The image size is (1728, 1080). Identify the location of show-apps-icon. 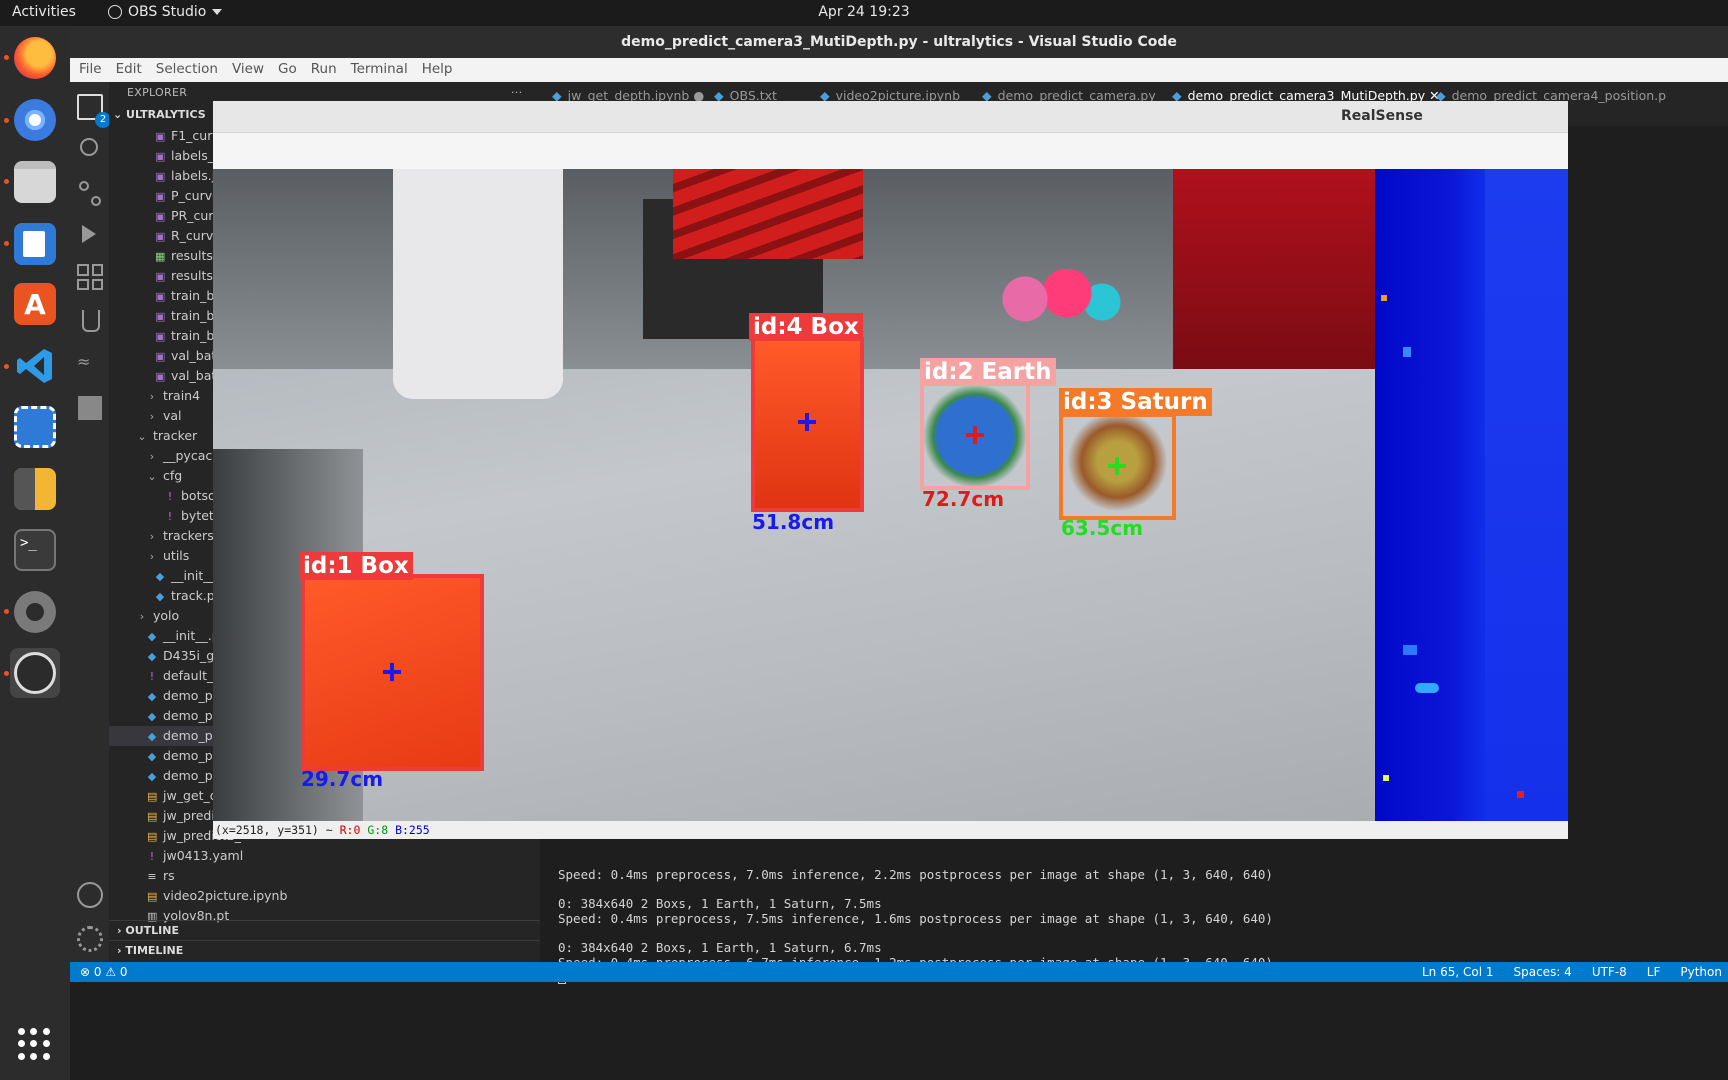
(34, 1044).